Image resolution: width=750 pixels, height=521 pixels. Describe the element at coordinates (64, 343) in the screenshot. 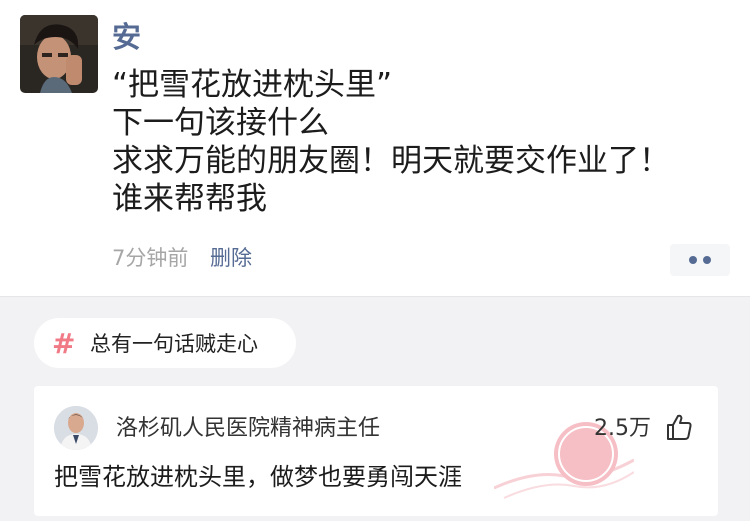

I see `hashtag-icon: #` at that location.